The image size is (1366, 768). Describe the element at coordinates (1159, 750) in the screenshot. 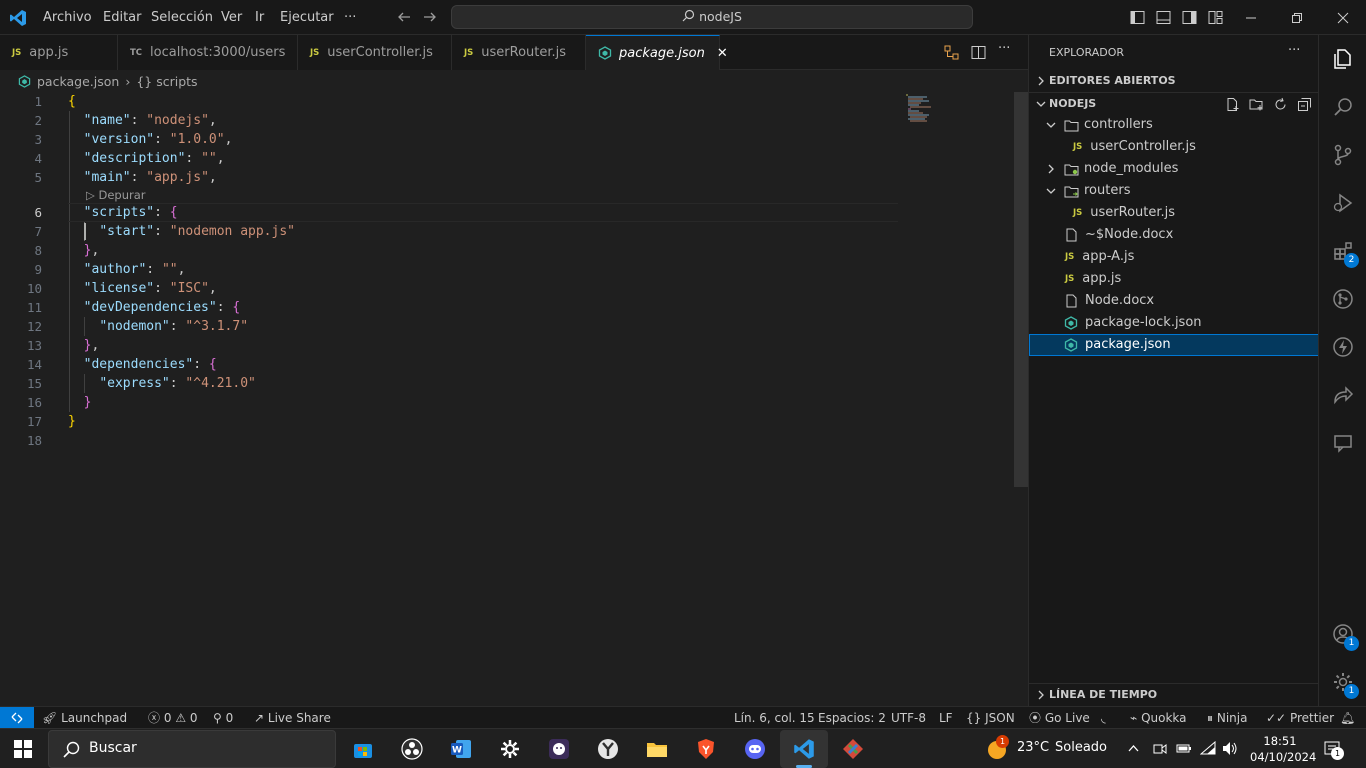

I see `meet-now-icon` at that location.